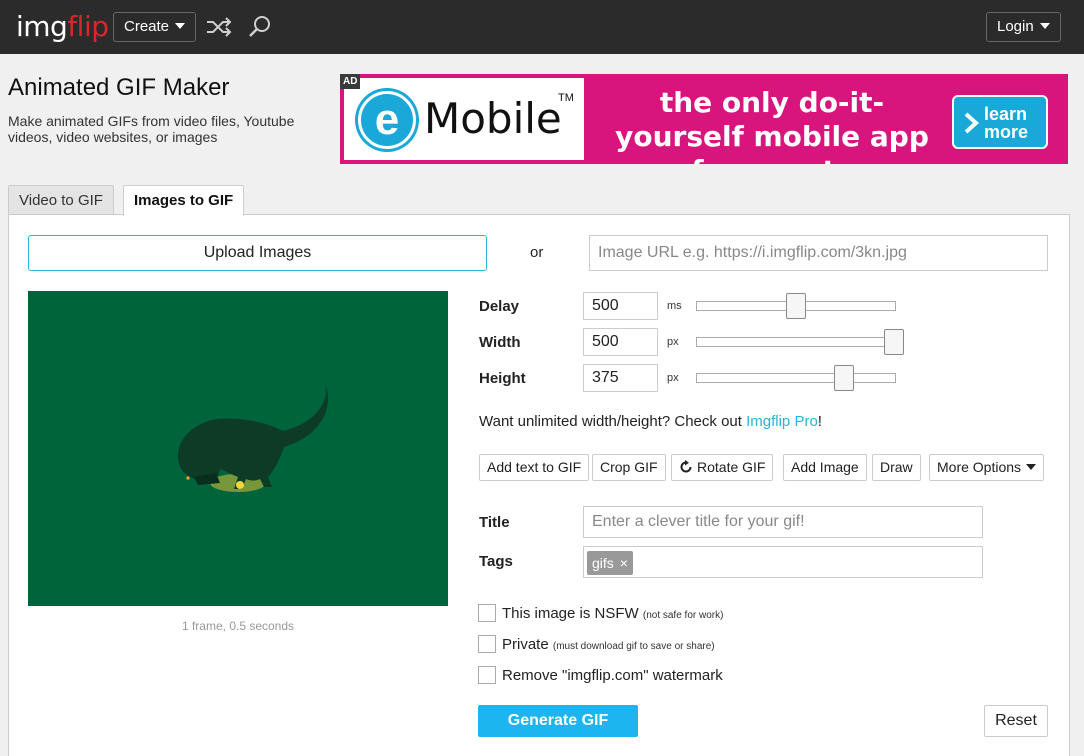 This screenshot has width=1084, height=756. Describe the element at coordinates (633, 646) in the screenshot. I see `private-note: (must download gif to save or share)` at that location.